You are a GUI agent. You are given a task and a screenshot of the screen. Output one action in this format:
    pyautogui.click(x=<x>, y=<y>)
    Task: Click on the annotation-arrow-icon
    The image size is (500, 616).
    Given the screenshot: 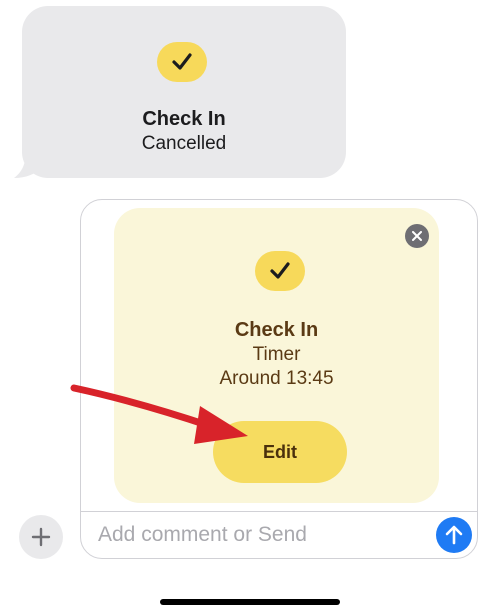 What is the action you would take?
    pyautogui.click(x=159, y=414)
    